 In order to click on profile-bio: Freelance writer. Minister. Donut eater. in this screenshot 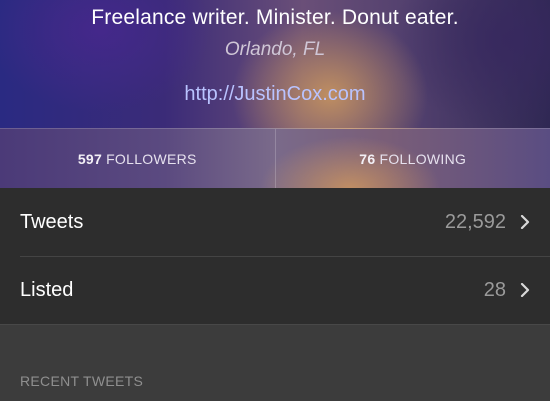, I will do `click(275, 18)`.